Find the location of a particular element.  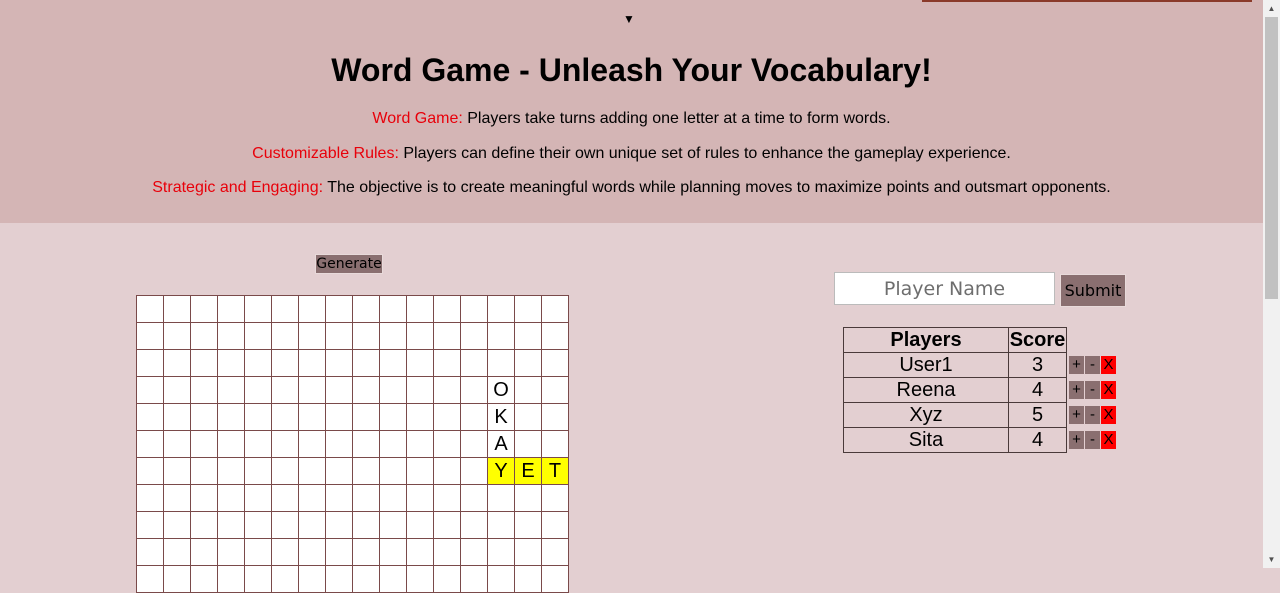

board-cell: A is located at coordinates (501, 444).